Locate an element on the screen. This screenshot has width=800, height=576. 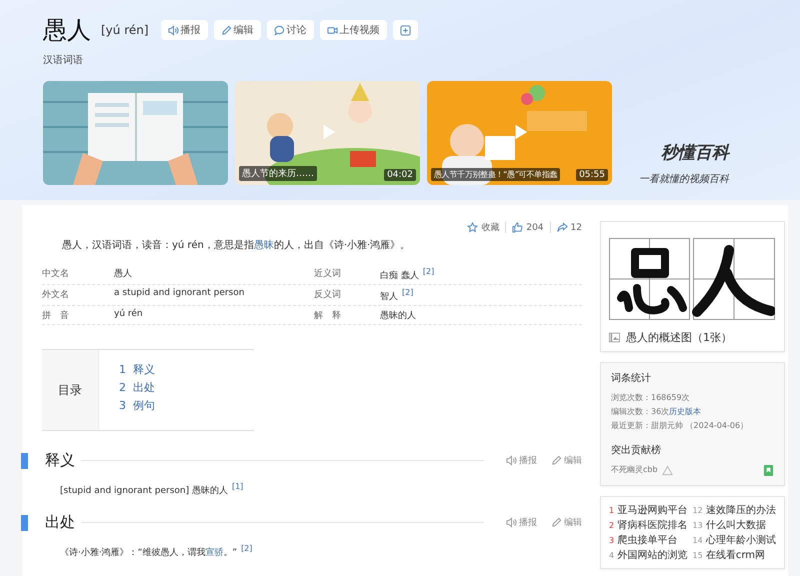
section-heading: 出处 is located at coordinates (60, 522).